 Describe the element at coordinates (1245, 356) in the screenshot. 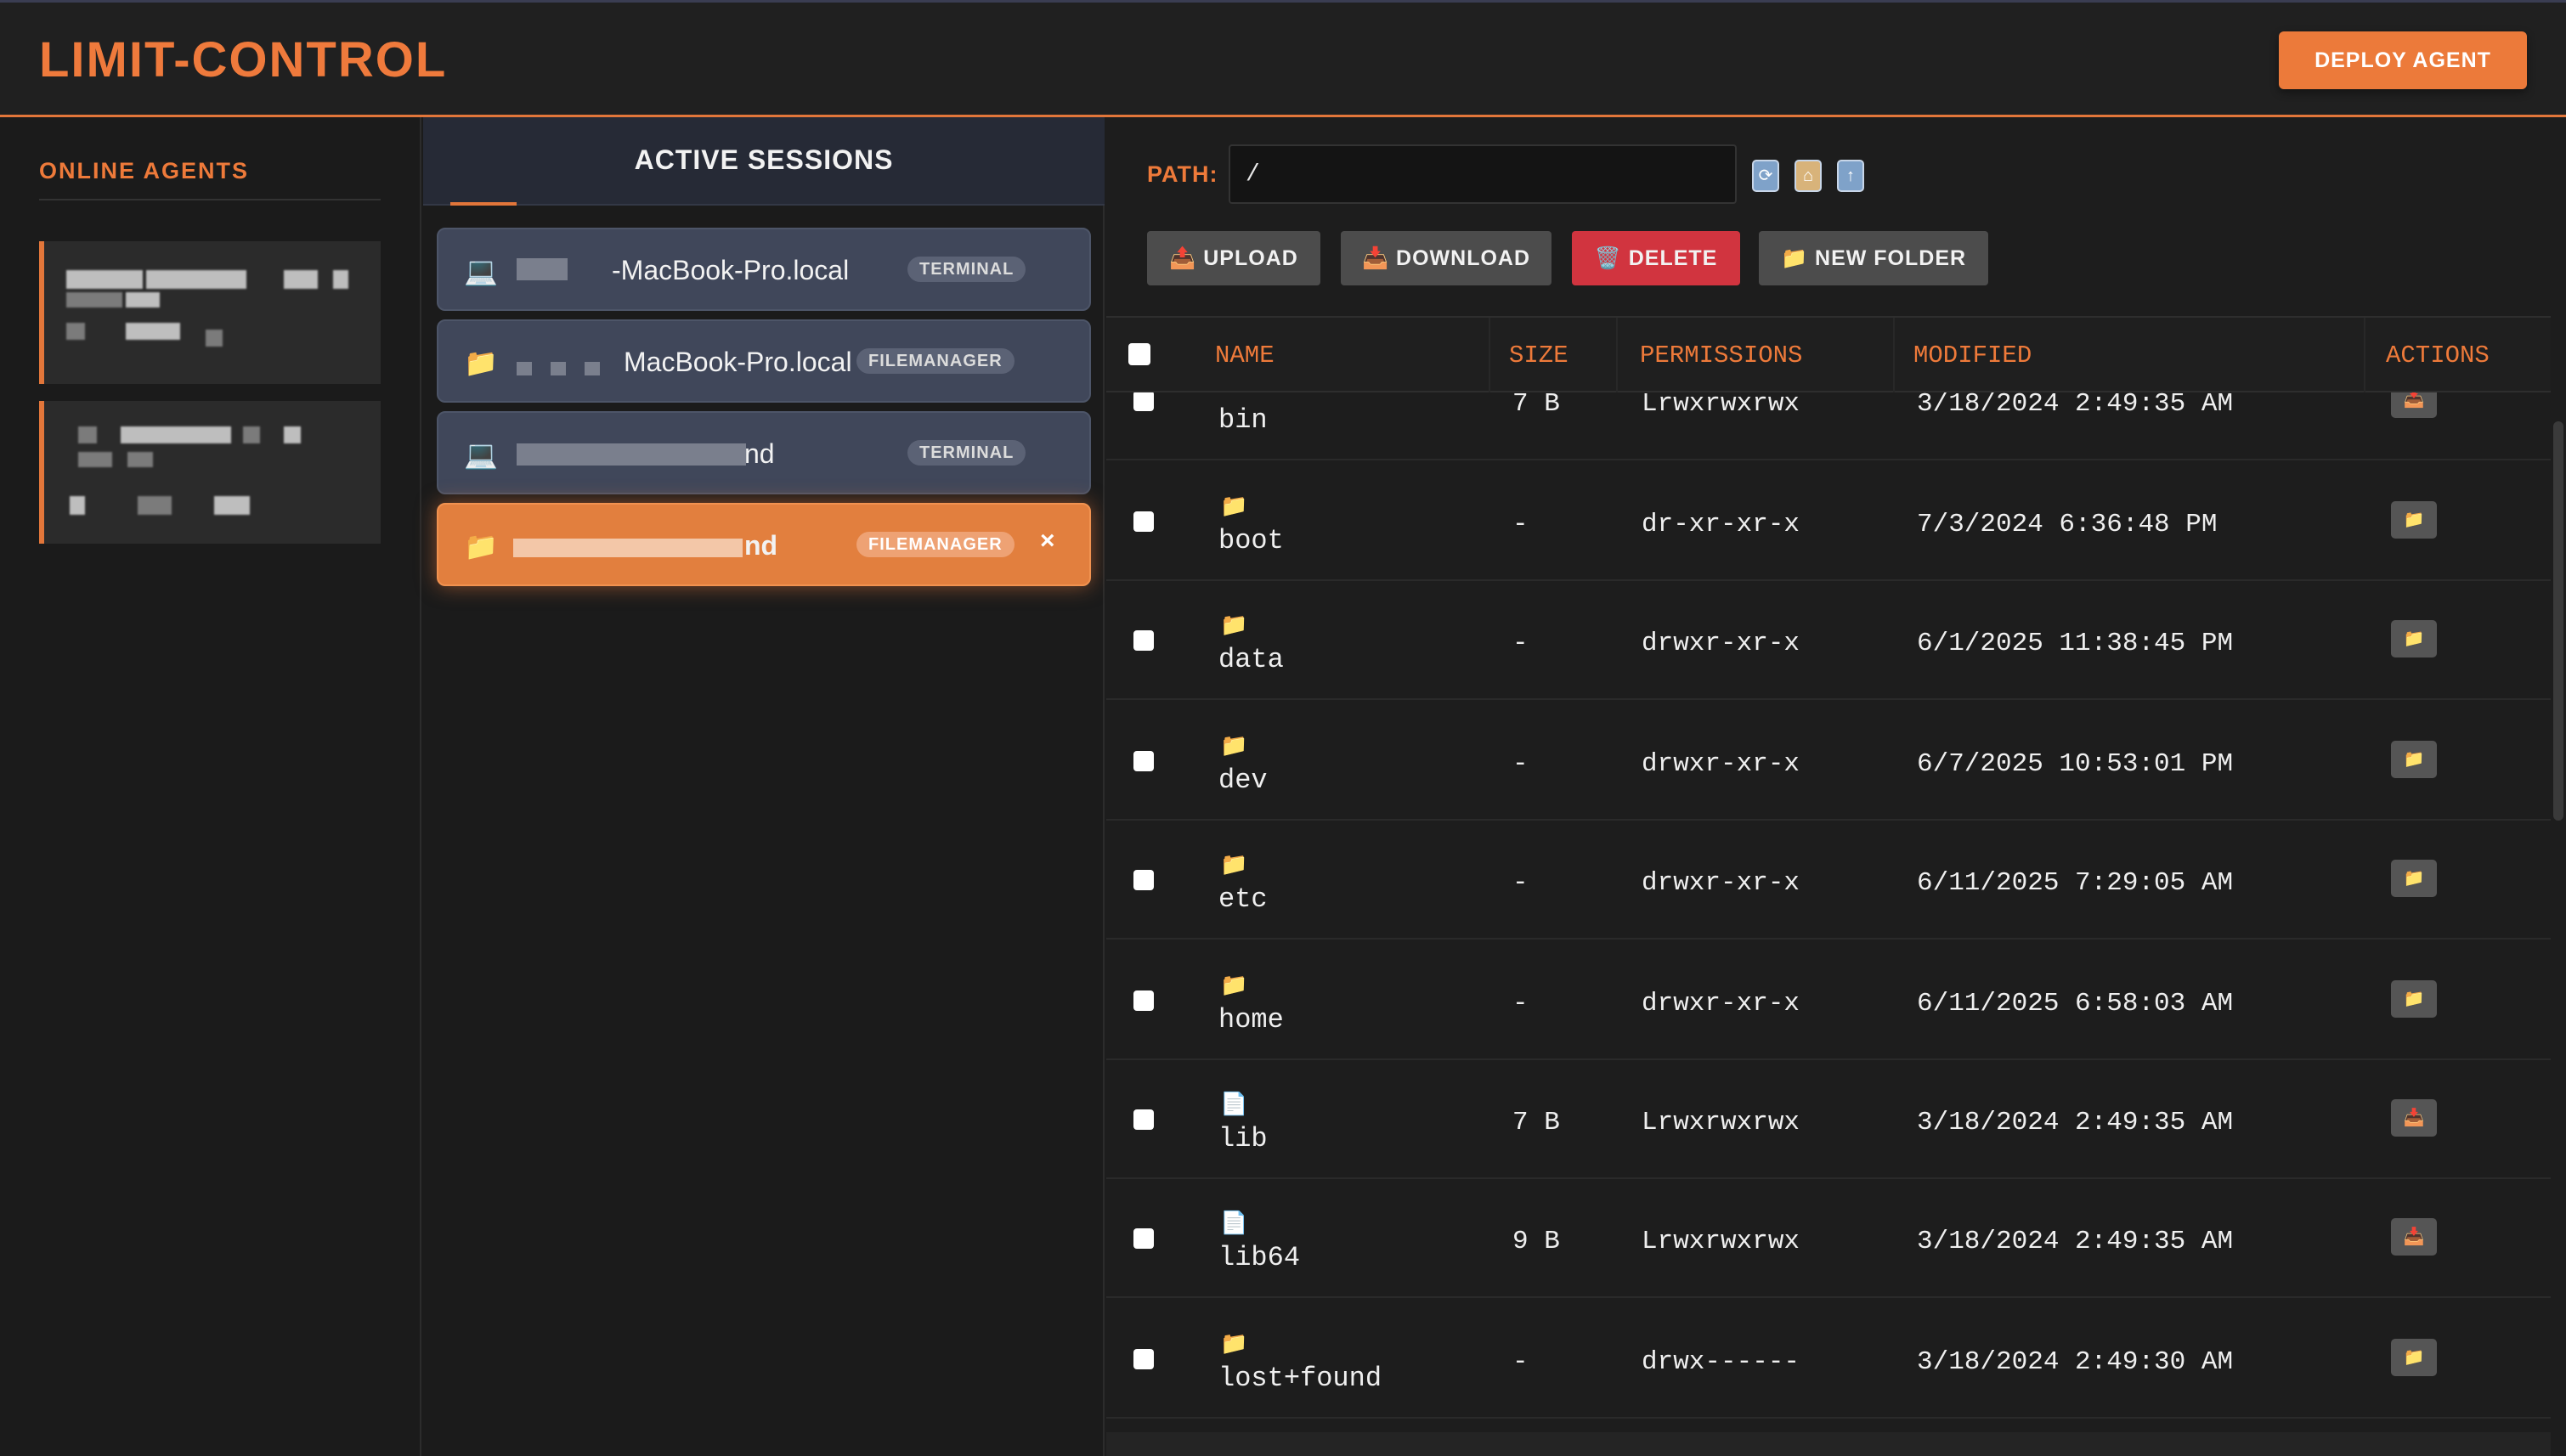

I see `column-name: NAME` at that location.